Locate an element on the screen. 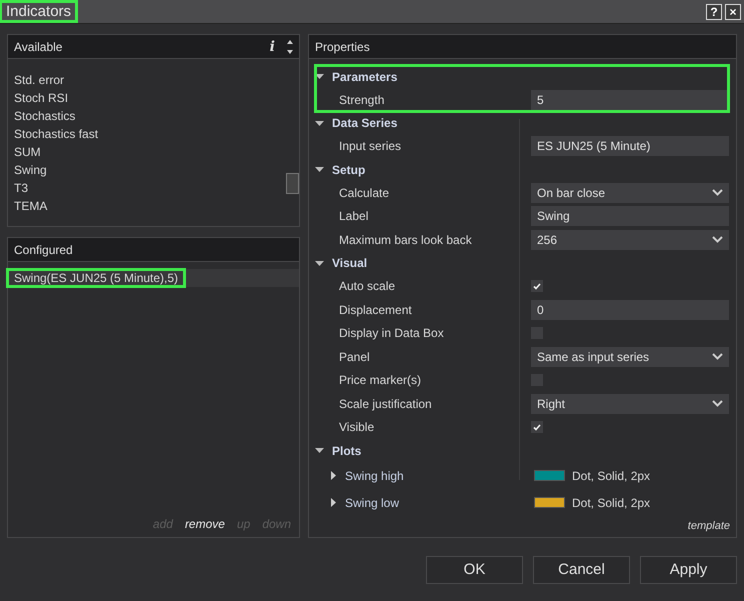  text-field: ES JUN25 (5 Minute) is located at coordinates (630, 146).